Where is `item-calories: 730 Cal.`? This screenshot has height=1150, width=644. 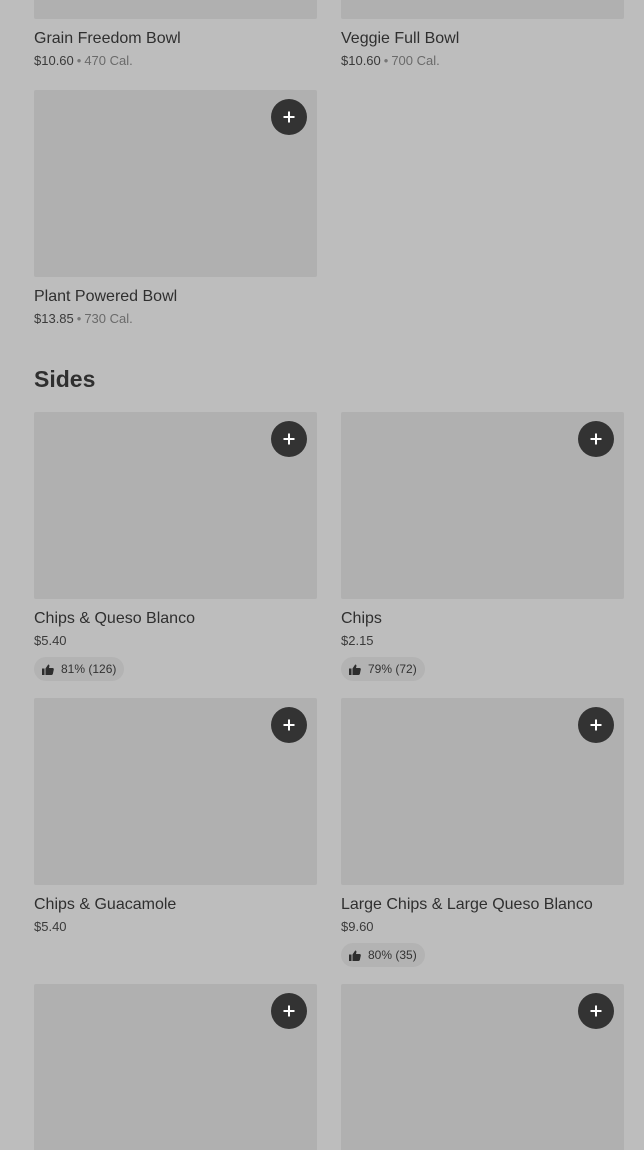 item-calories: 730 Cal. is located at coordinates (108, 318).